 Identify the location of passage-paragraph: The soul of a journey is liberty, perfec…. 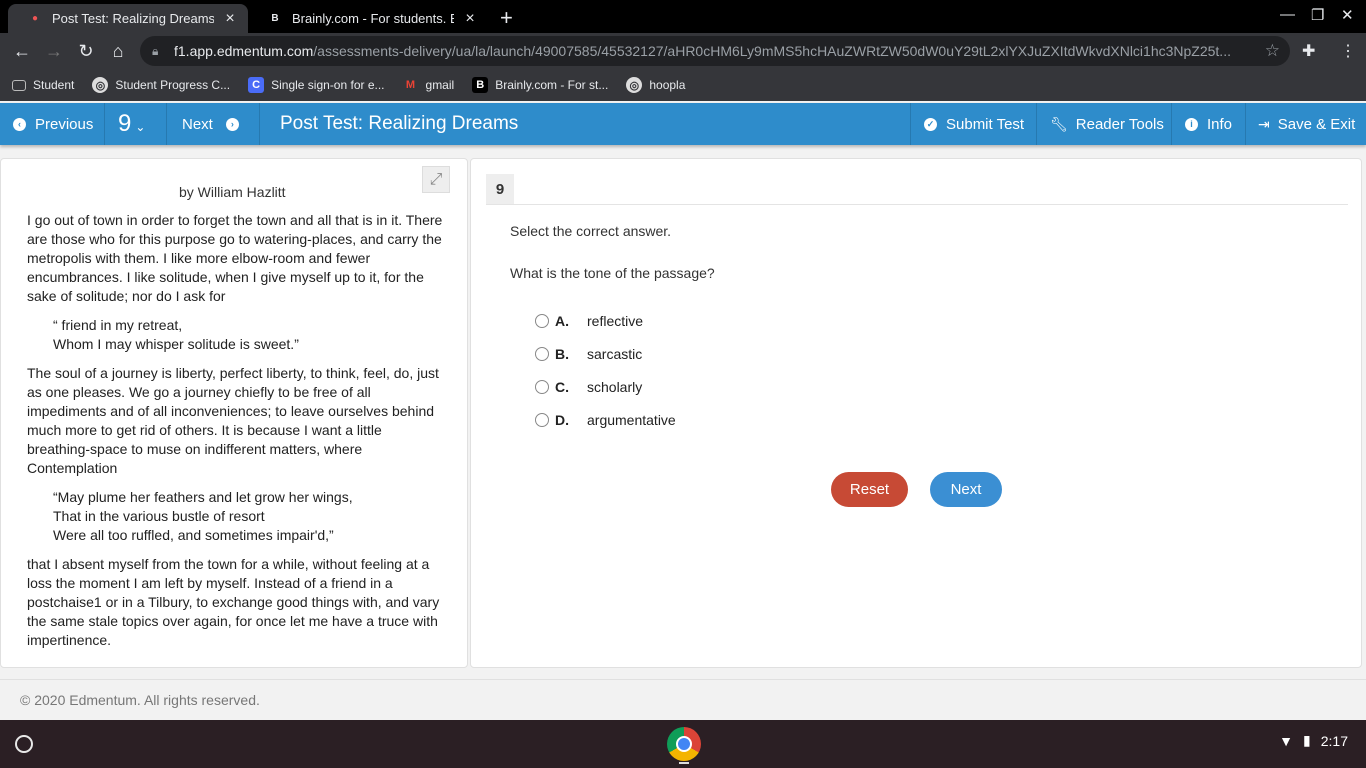
(233, 420).